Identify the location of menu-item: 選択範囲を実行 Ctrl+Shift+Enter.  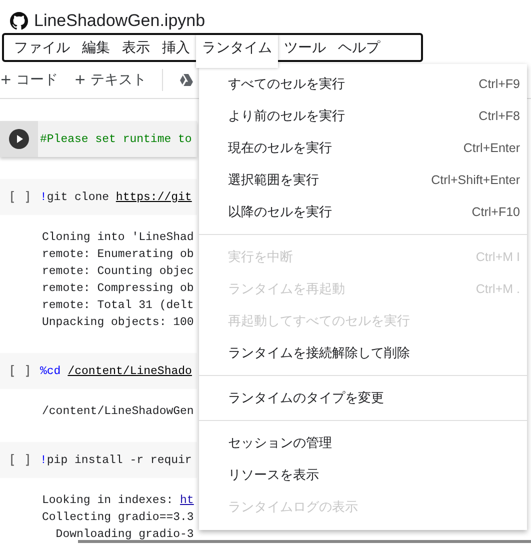
(363, 180).